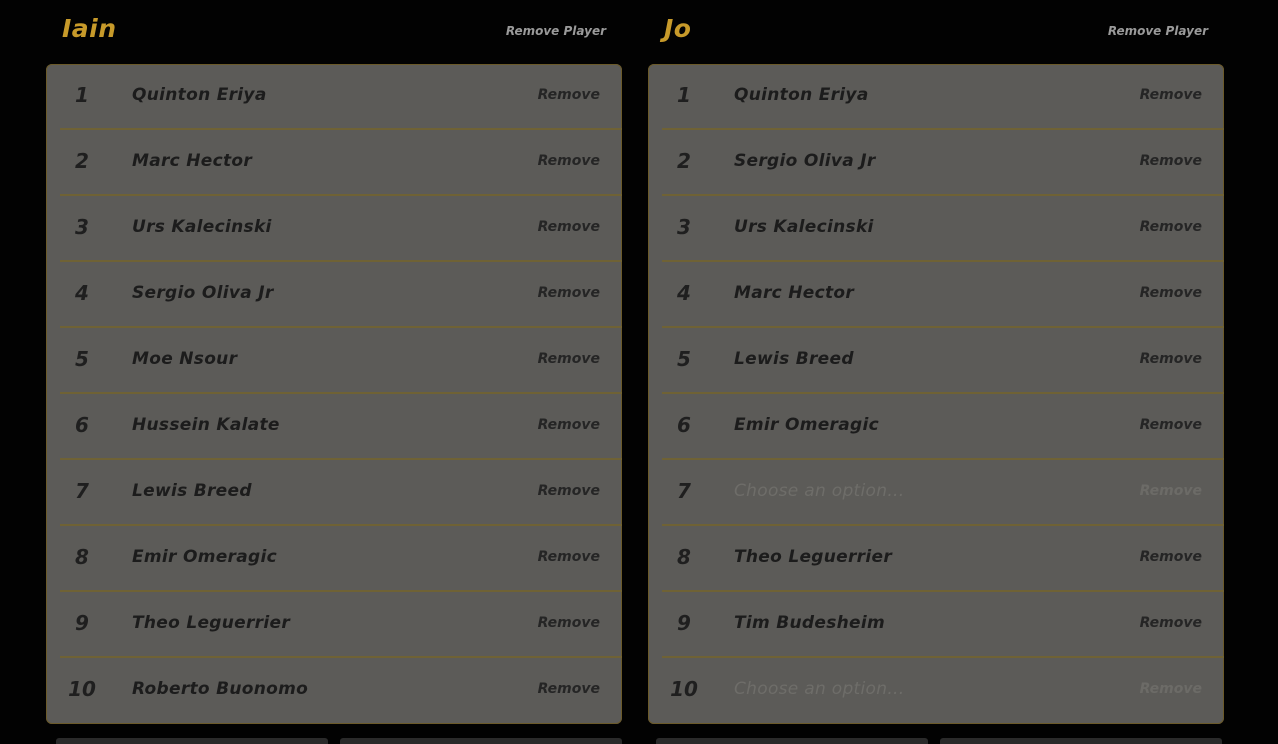 The image size is (1278, 744). What do you see at coordinates (334, 493) in the screenshot?
I see `ranking-row: 7 Lewis Breed Remove` at bounding box center [334, 493].